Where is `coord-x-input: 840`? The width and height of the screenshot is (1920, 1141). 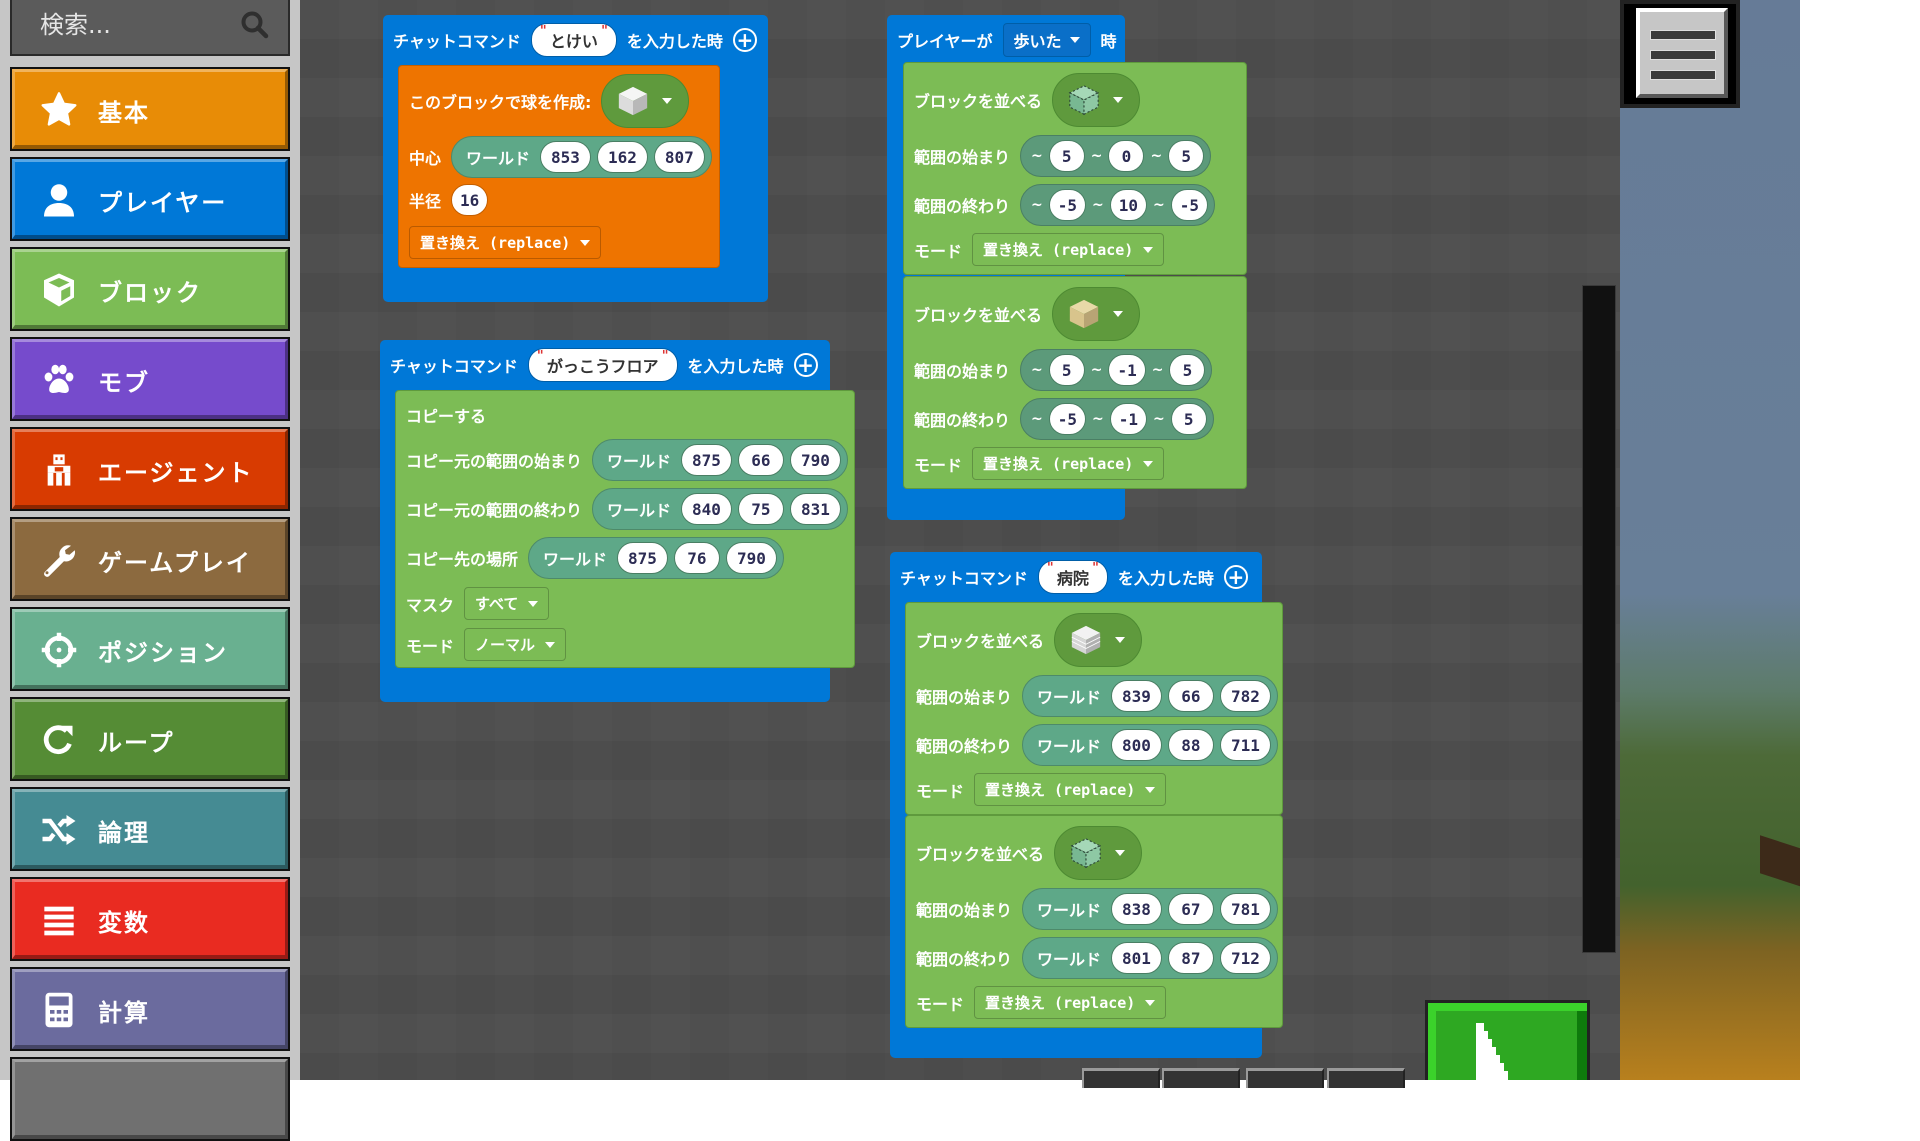 coord-x-input: 840 is located at coordinates (706, 509).